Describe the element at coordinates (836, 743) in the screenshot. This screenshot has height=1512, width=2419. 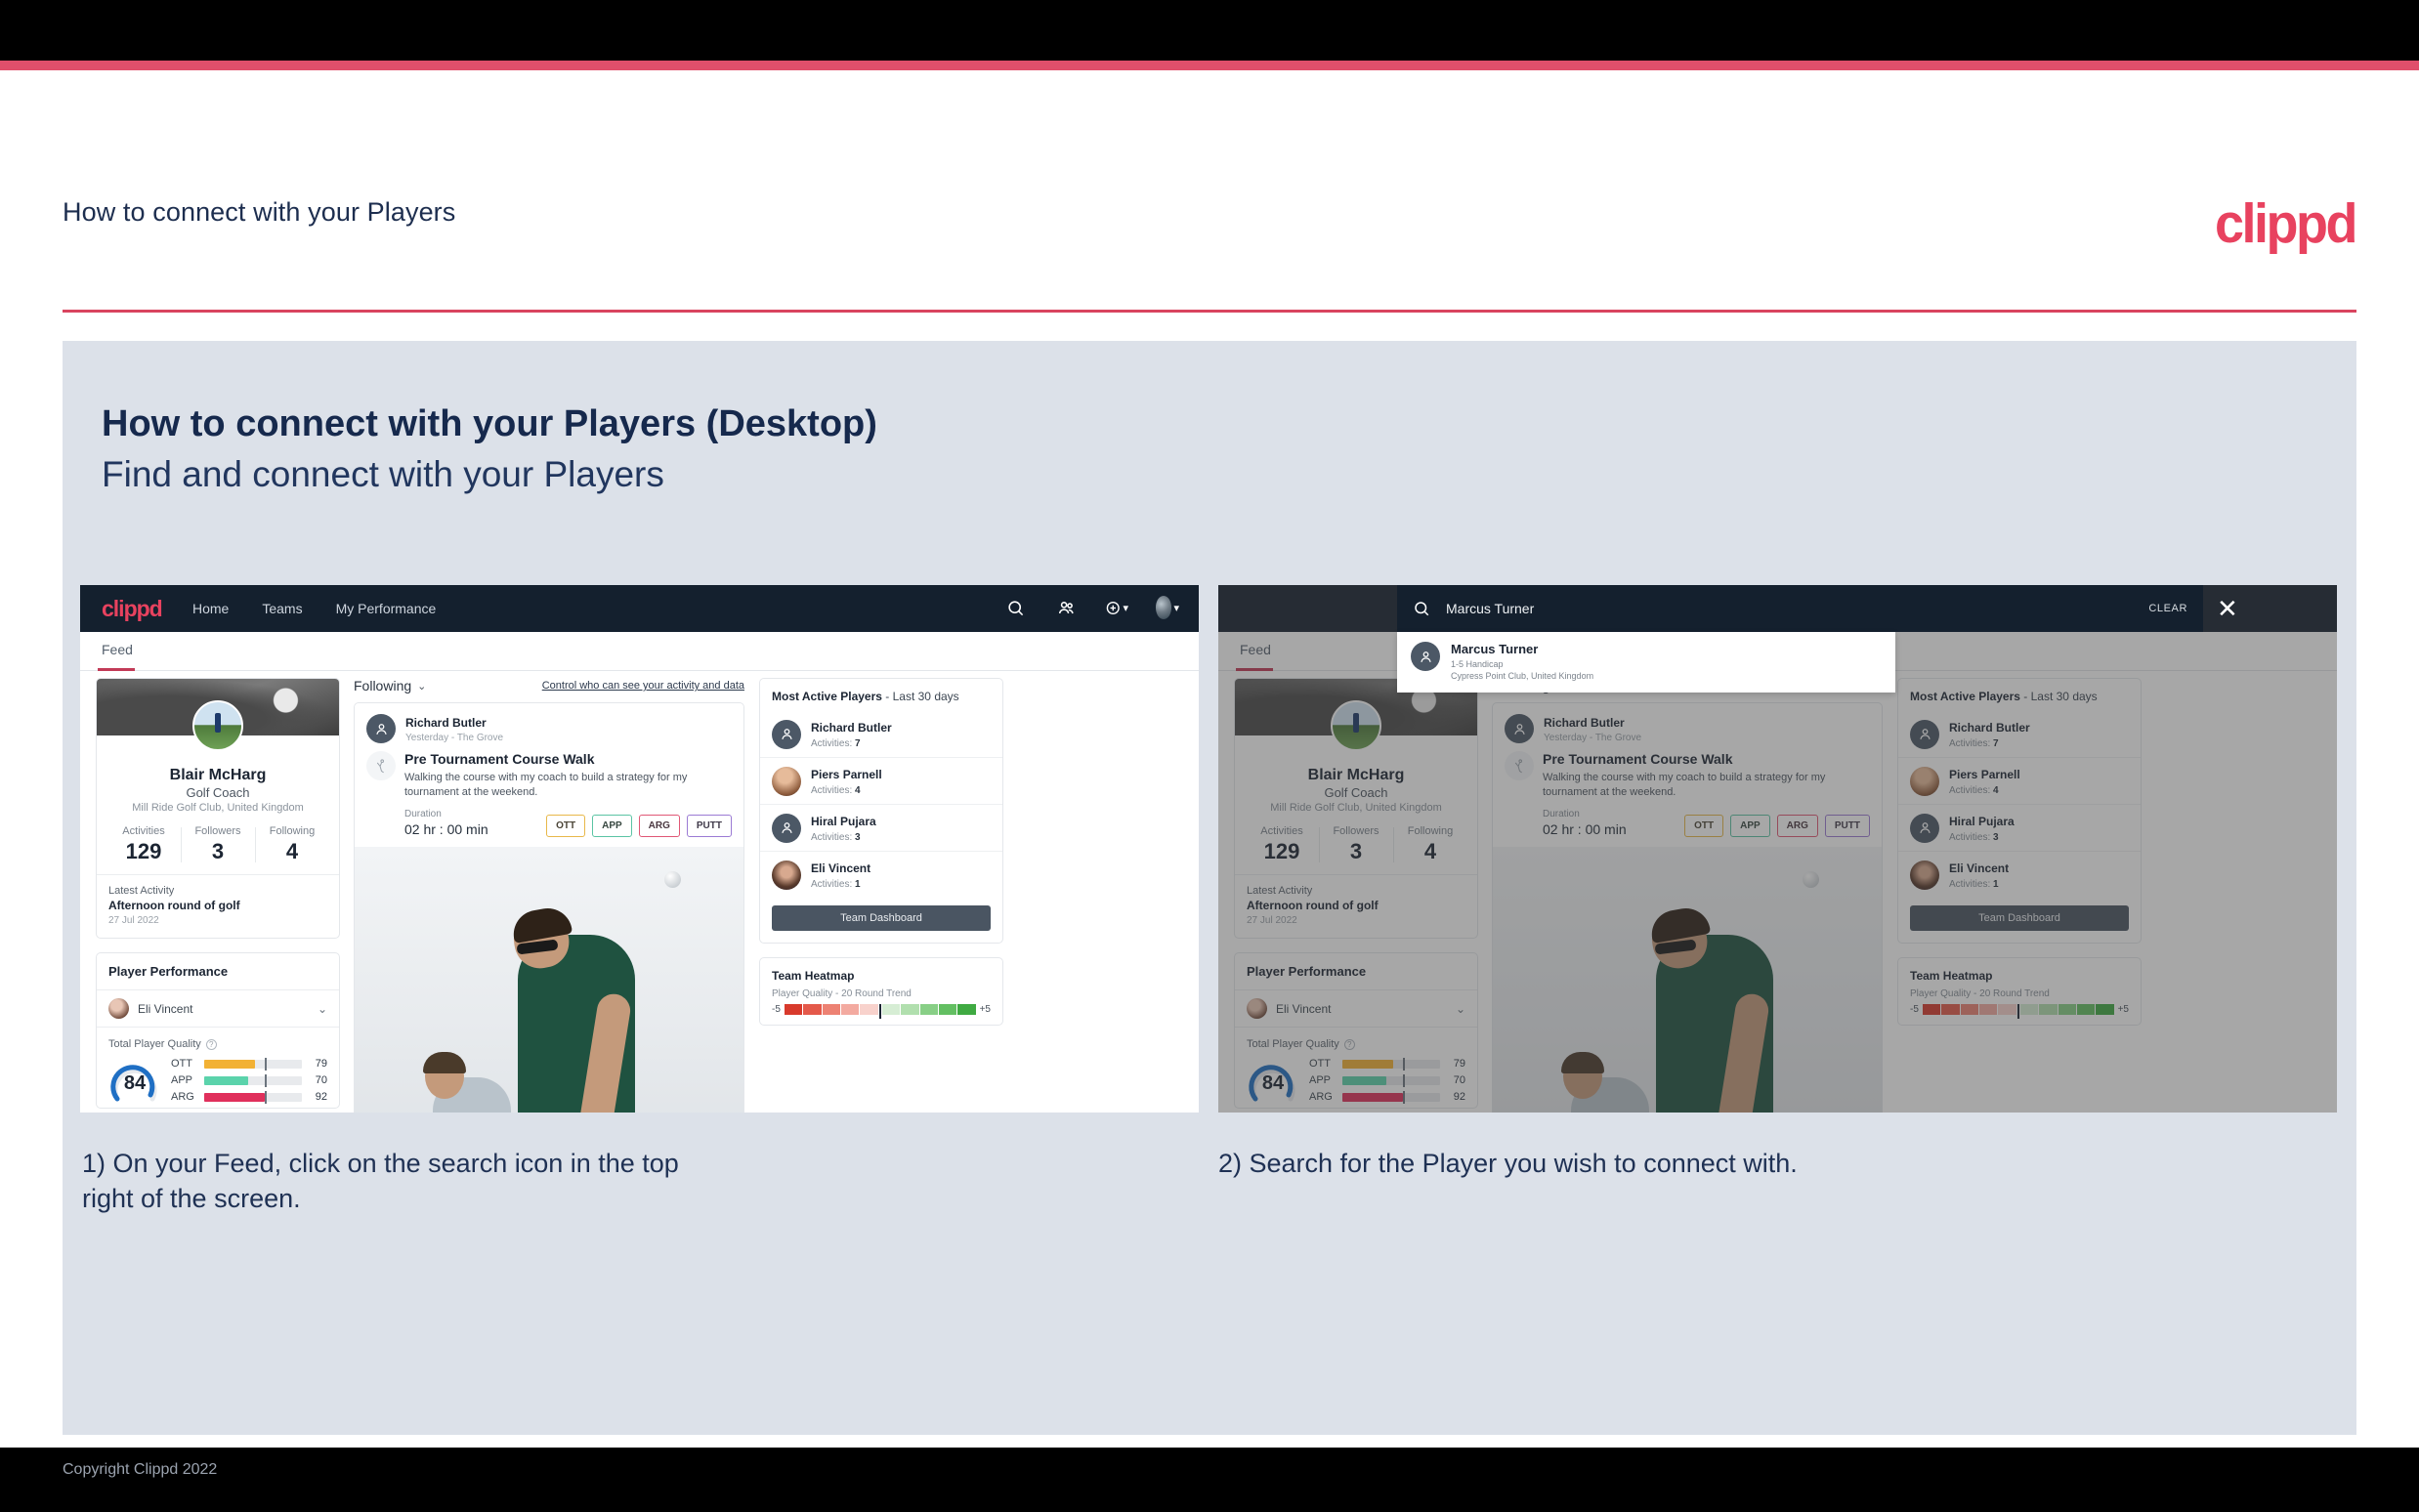
I see `player-activities: Activities: 7` at that location.